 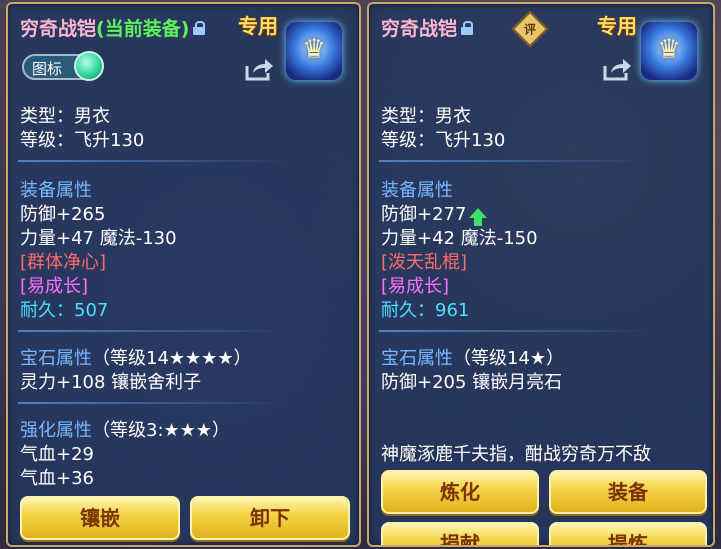 What do you see at coordinates (472, 382) in the screenshot?
I see `gem-stat: 防御+205 镶嵌月亮石` at bounding box center [472, 382].